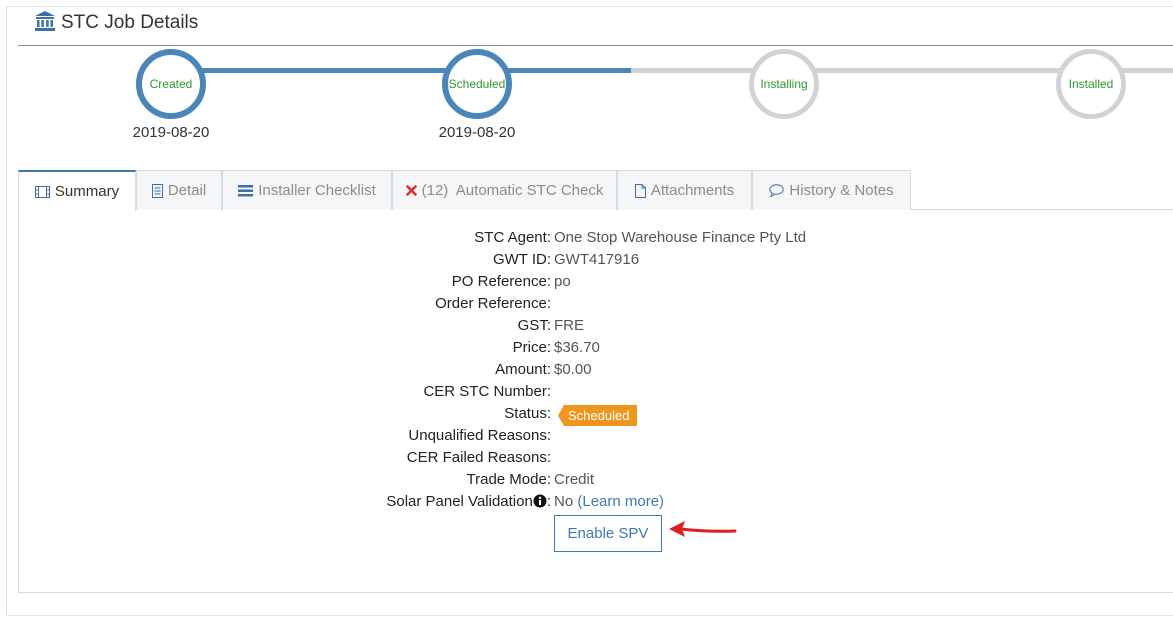 The height and width of the screenshot is (626, 1173). I want to click on field-gst: GST: FRE, so click(596, 328).